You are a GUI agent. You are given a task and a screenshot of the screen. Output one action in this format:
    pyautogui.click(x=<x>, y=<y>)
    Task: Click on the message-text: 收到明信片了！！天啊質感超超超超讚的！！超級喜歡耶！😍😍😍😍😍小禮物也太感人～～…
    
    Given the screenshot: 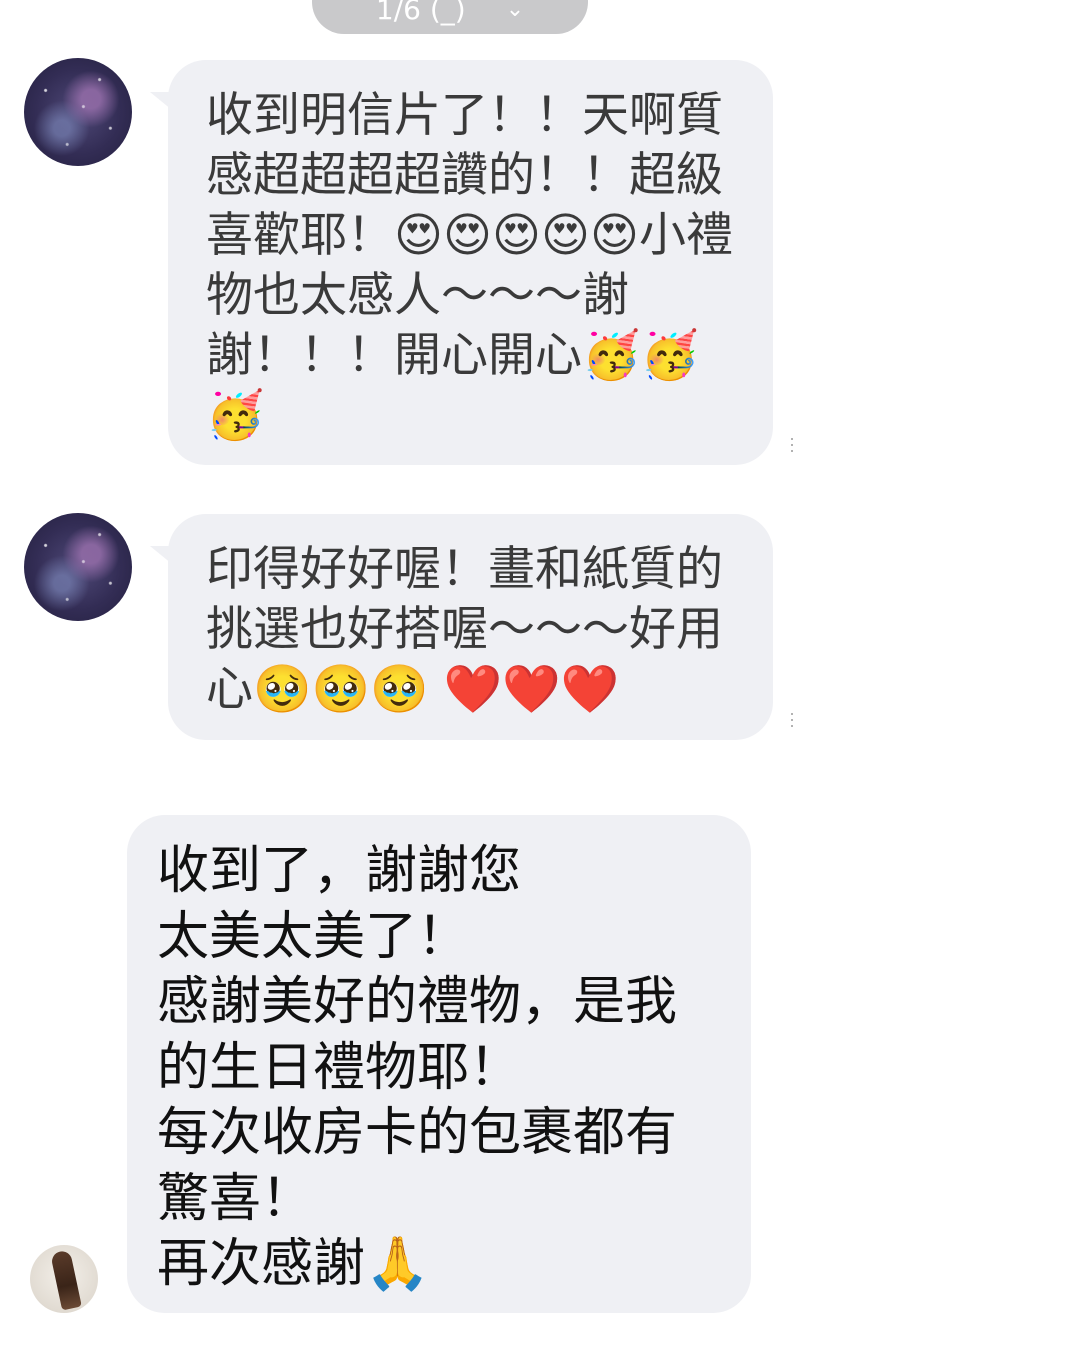 What is the action you would take?
    pyautogui.click(x=469, y=265)
    